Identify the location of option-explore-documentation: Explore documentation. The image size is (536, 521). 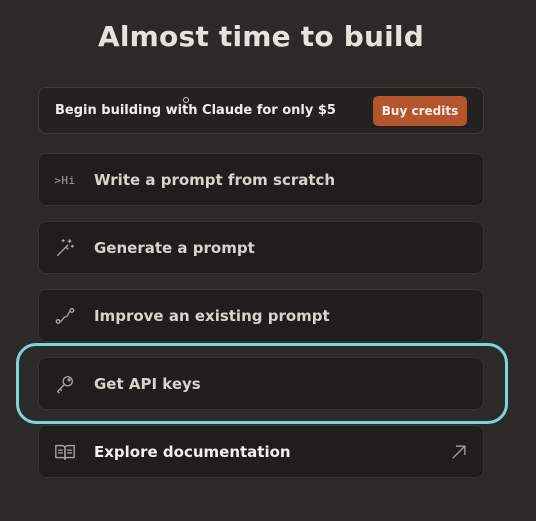
(261, 451).